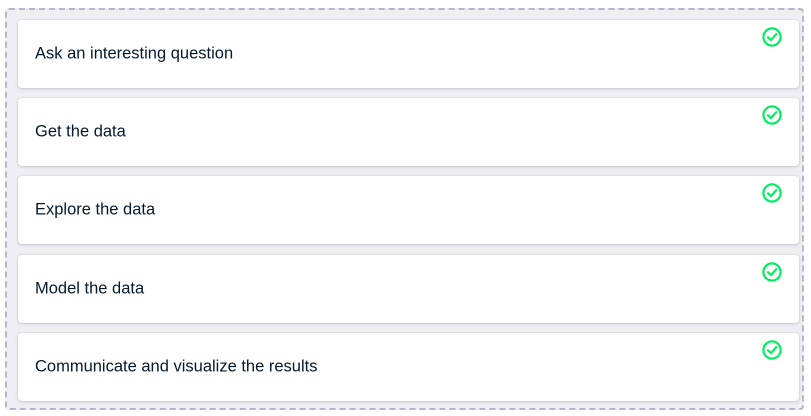  I want to click on ordering-item-label: Communicate and visualize the results, so click(176, 366).